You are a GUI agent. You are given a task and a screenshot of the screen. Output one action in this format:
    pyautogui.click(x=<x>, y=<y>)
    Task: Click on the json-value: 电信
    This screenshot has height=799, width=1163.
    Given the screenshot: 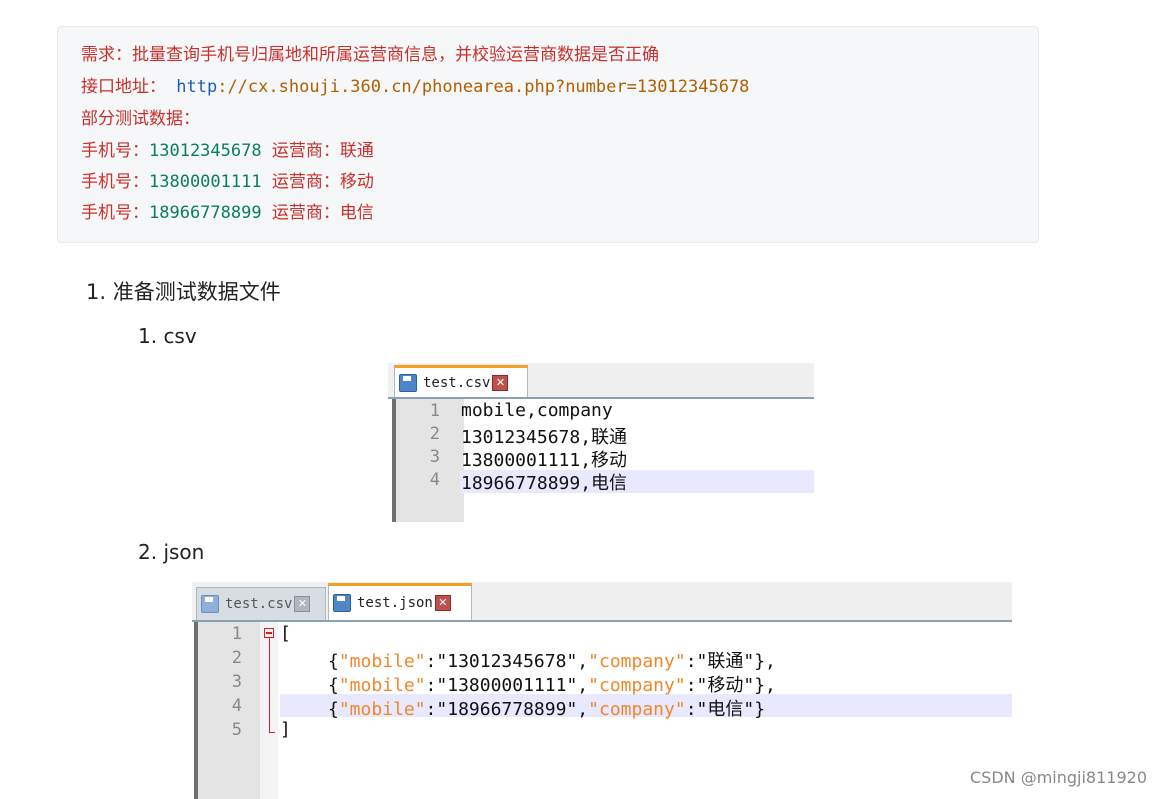 What is the action you would take?
    pyautogui.click(x=725, y=709)
    